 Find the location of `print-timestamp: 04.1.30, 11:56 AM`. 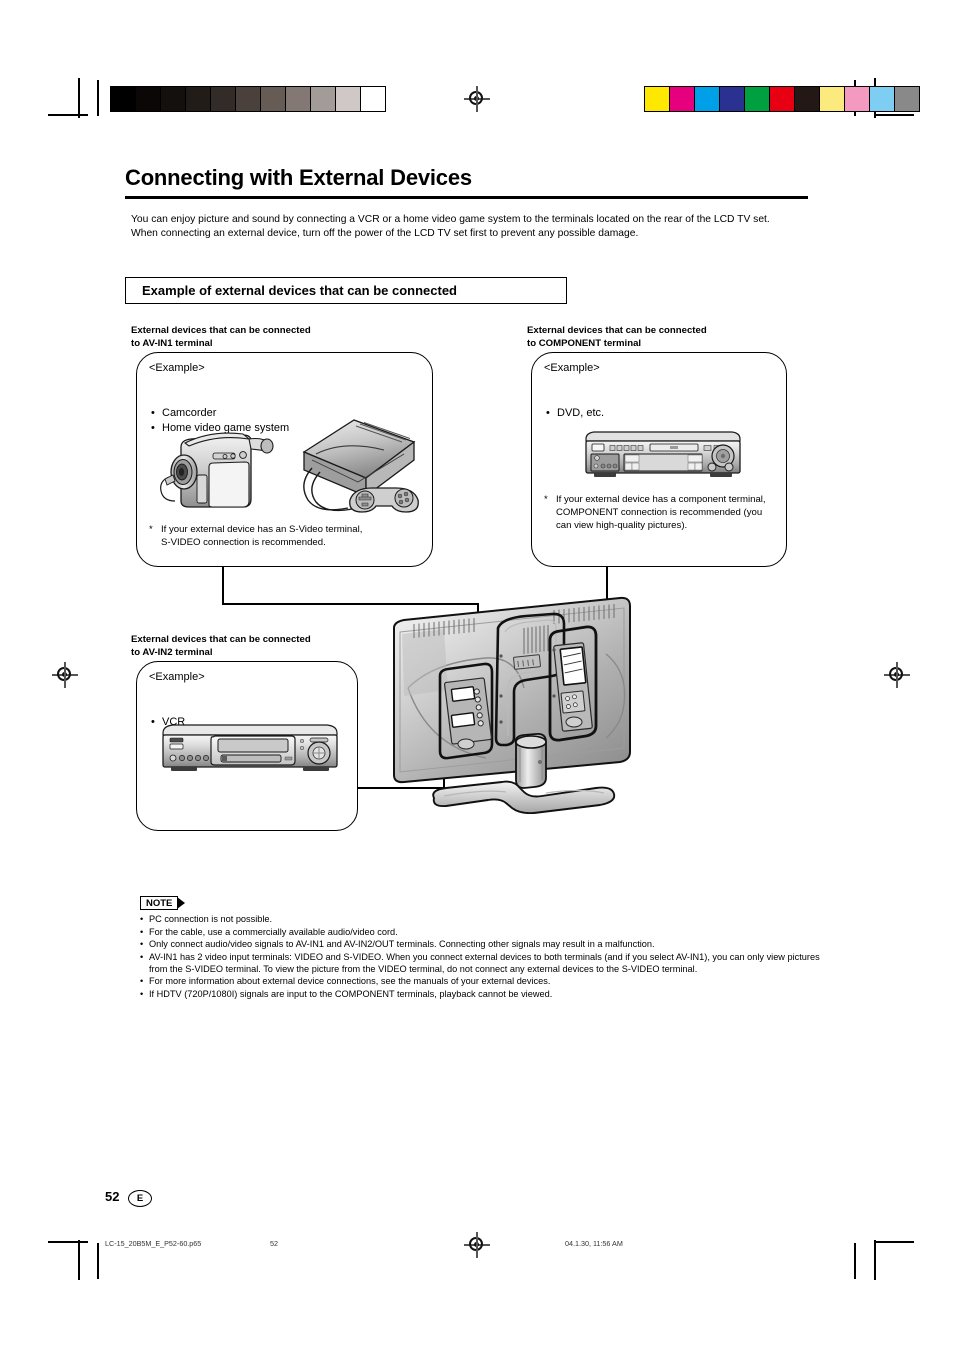

print-timestamp: 04.1.30, 11:56 AM is located at coordinates (594, 1243).